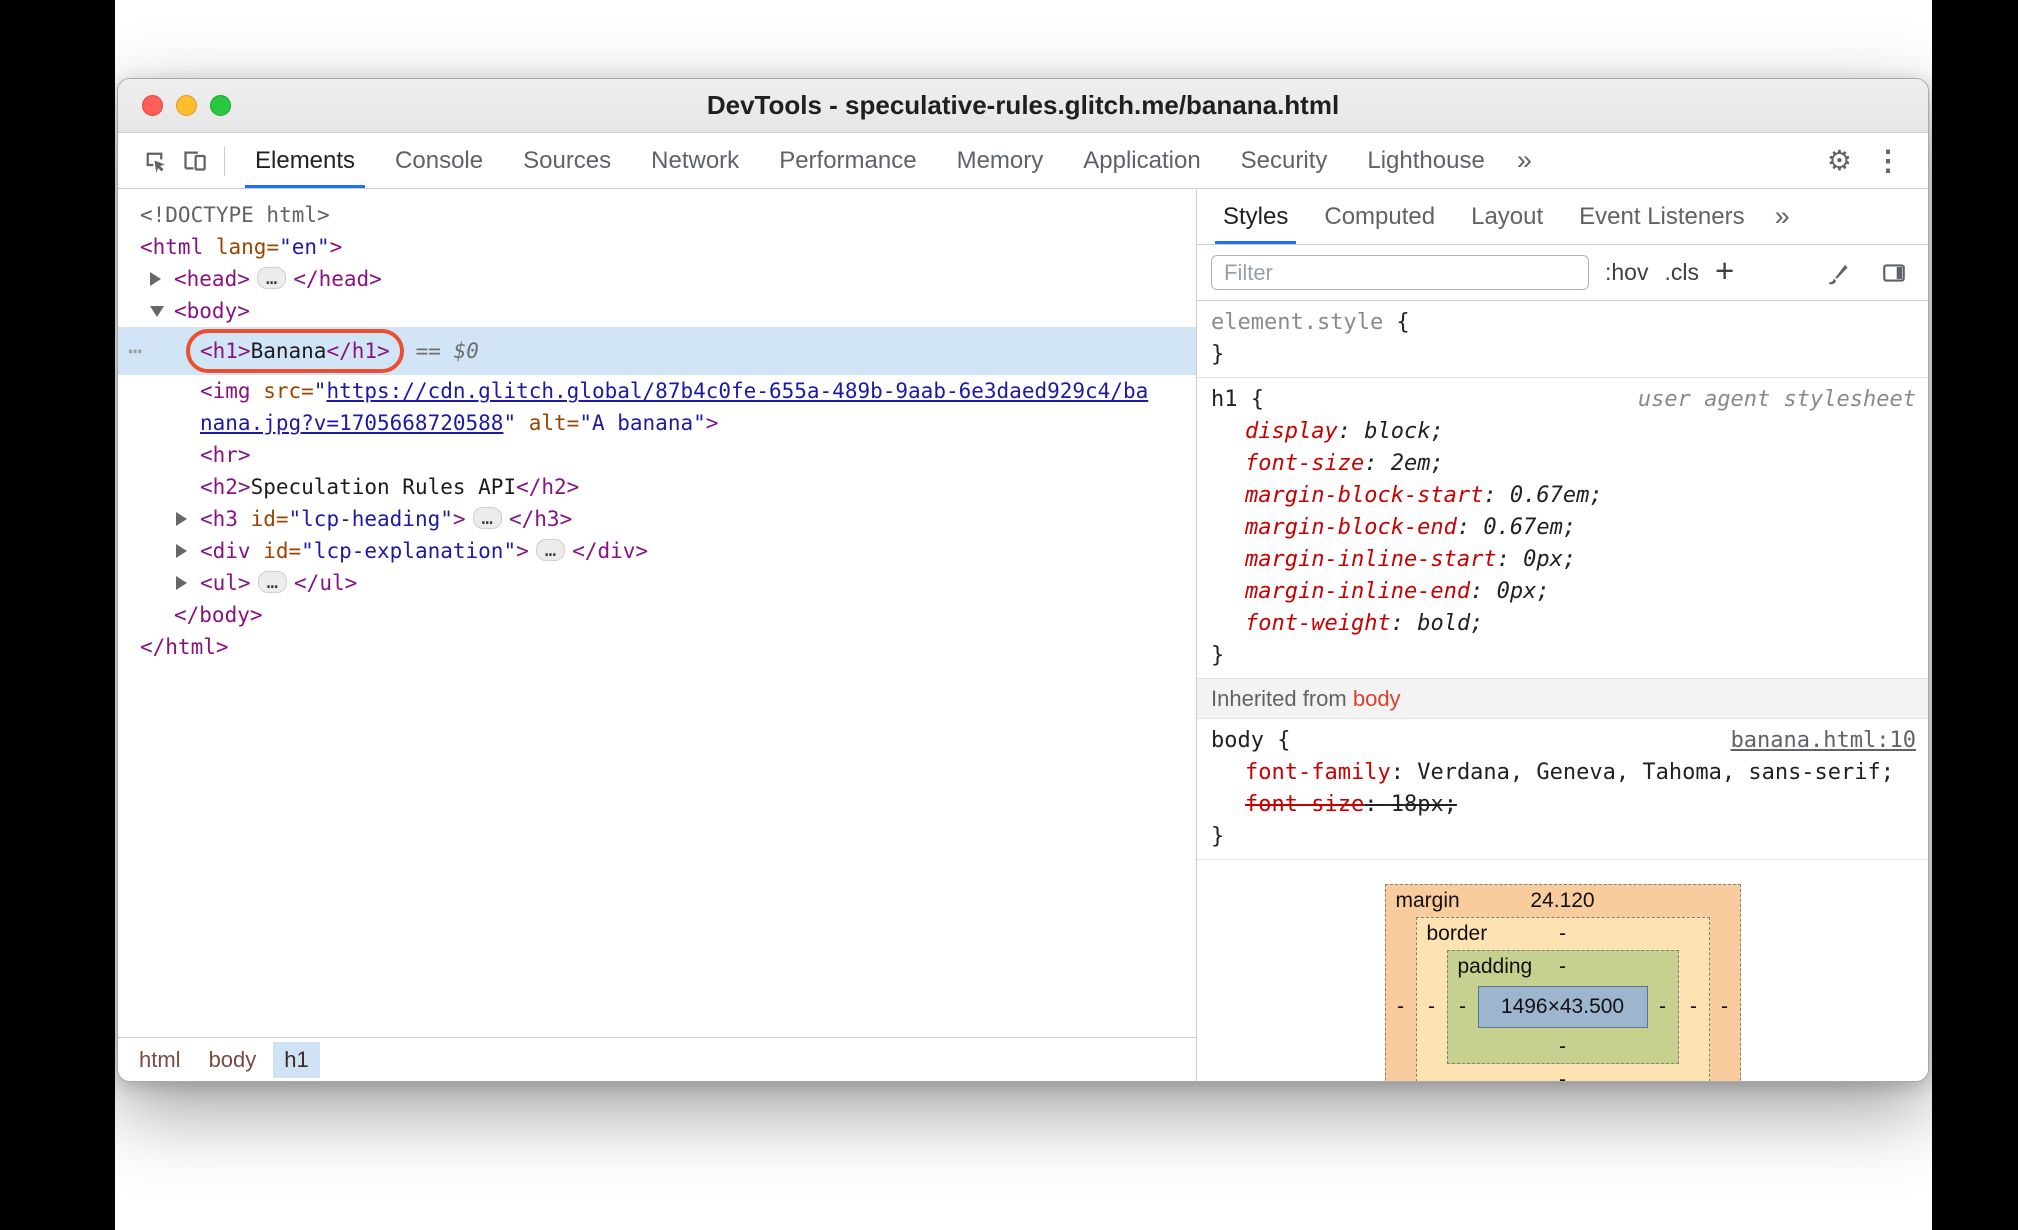 This screenshot has width=2018, height=1230. Describe the element at coordinates (295, 351) in the screenshot. I see `annotation-oval: <h1>Banana</h1>` at that location.